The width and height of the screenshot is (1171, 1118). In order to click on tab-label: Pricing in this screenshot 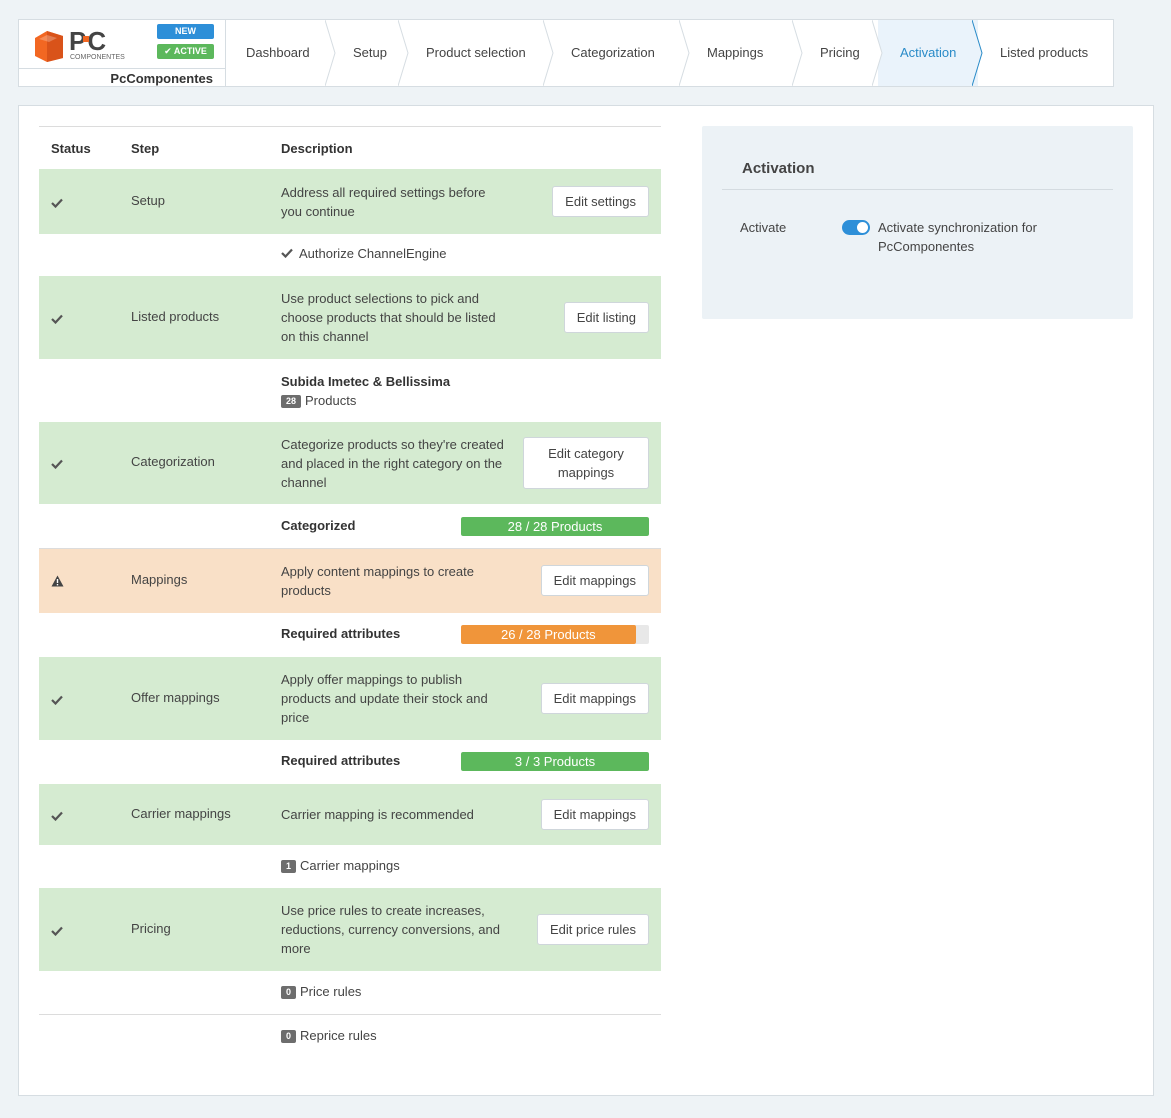, I will do `click(840, 52)`.